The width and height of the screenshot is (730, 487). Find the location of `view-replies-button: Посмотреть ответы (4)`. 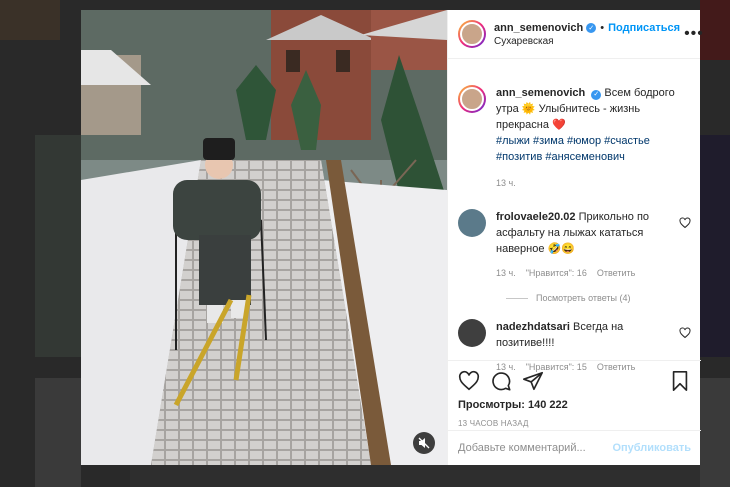

view-replies-button: Посмотреть ответы (4) is located at coordinates (598, 298).